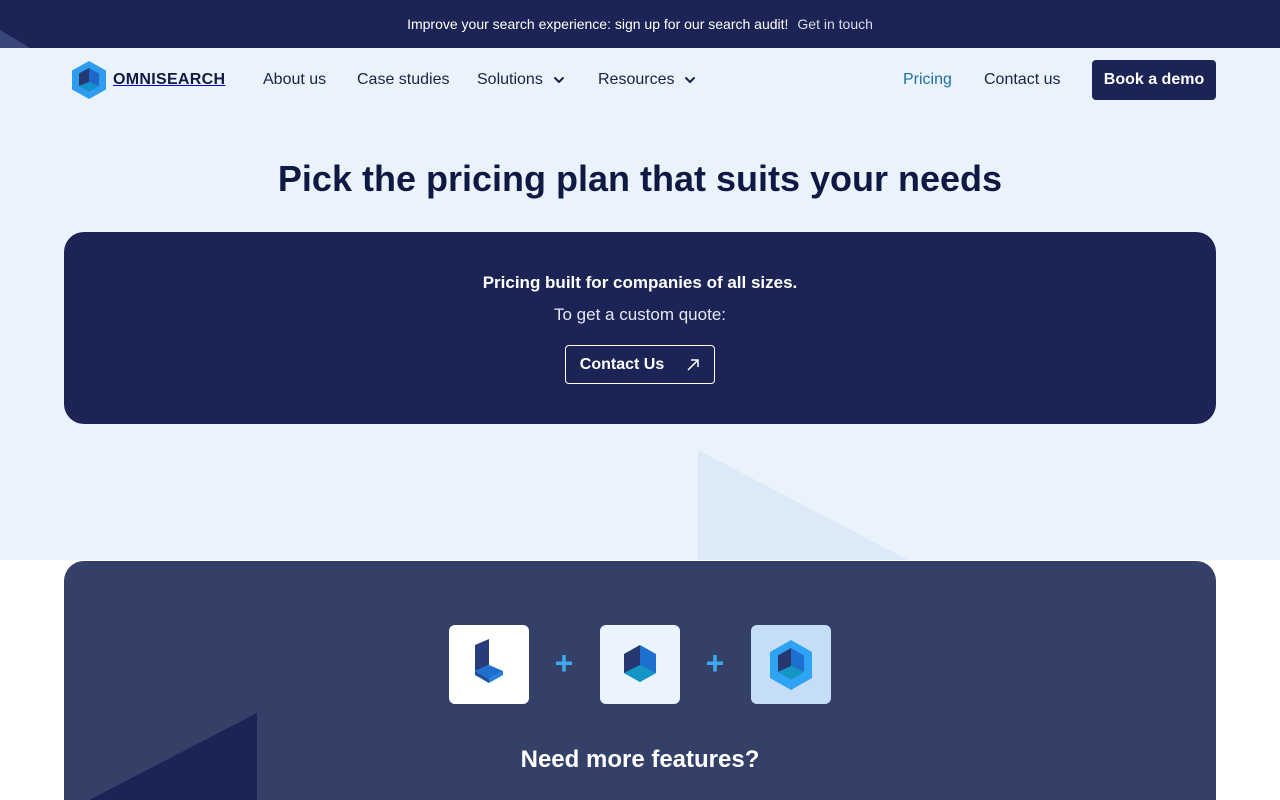 The width and height of the screenshot is (1280, 800). I want to click on quote-card-subtitle: To get a custom quote:, so click(640, 314).